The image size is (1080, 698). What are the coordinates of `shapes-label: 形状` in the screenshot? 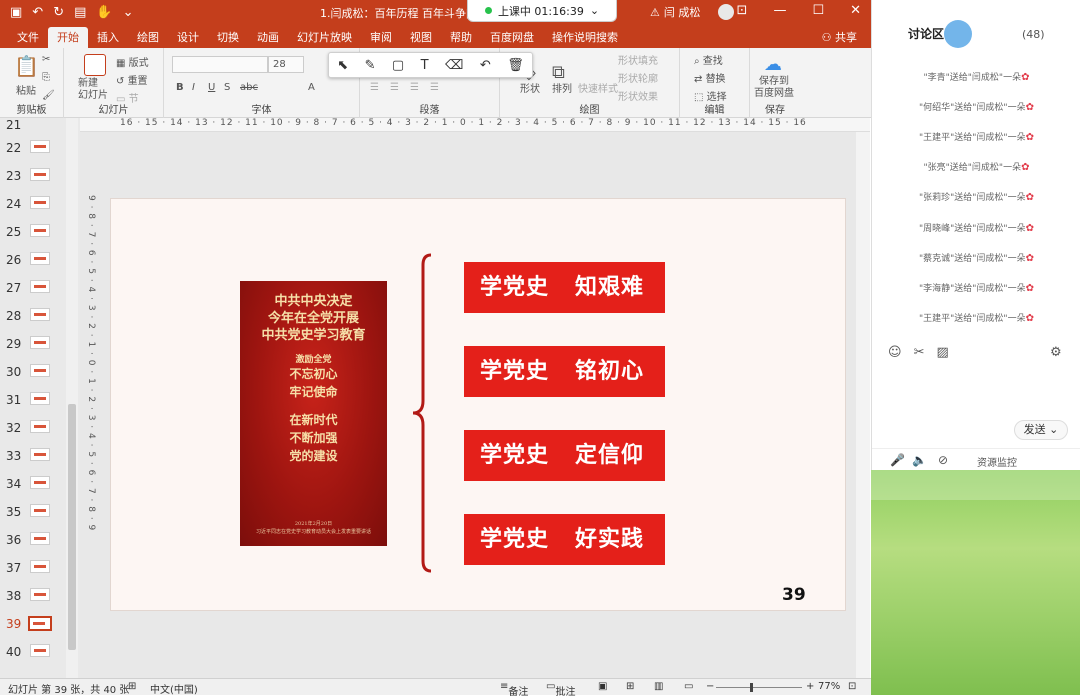 It's located at (530, 87).